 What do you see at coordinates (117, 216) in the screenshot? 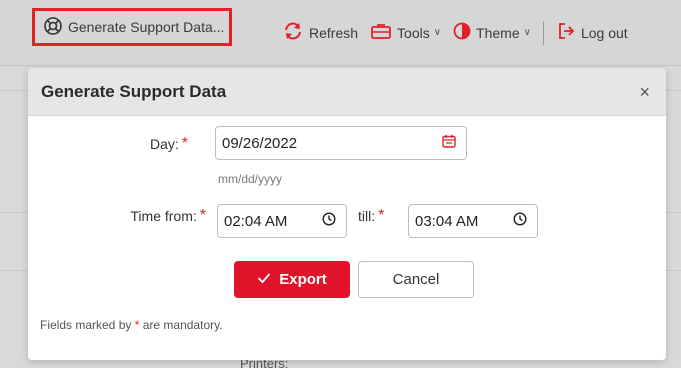
I see `time-from-label-group: Time from: *` at bounding box center [117, 216].